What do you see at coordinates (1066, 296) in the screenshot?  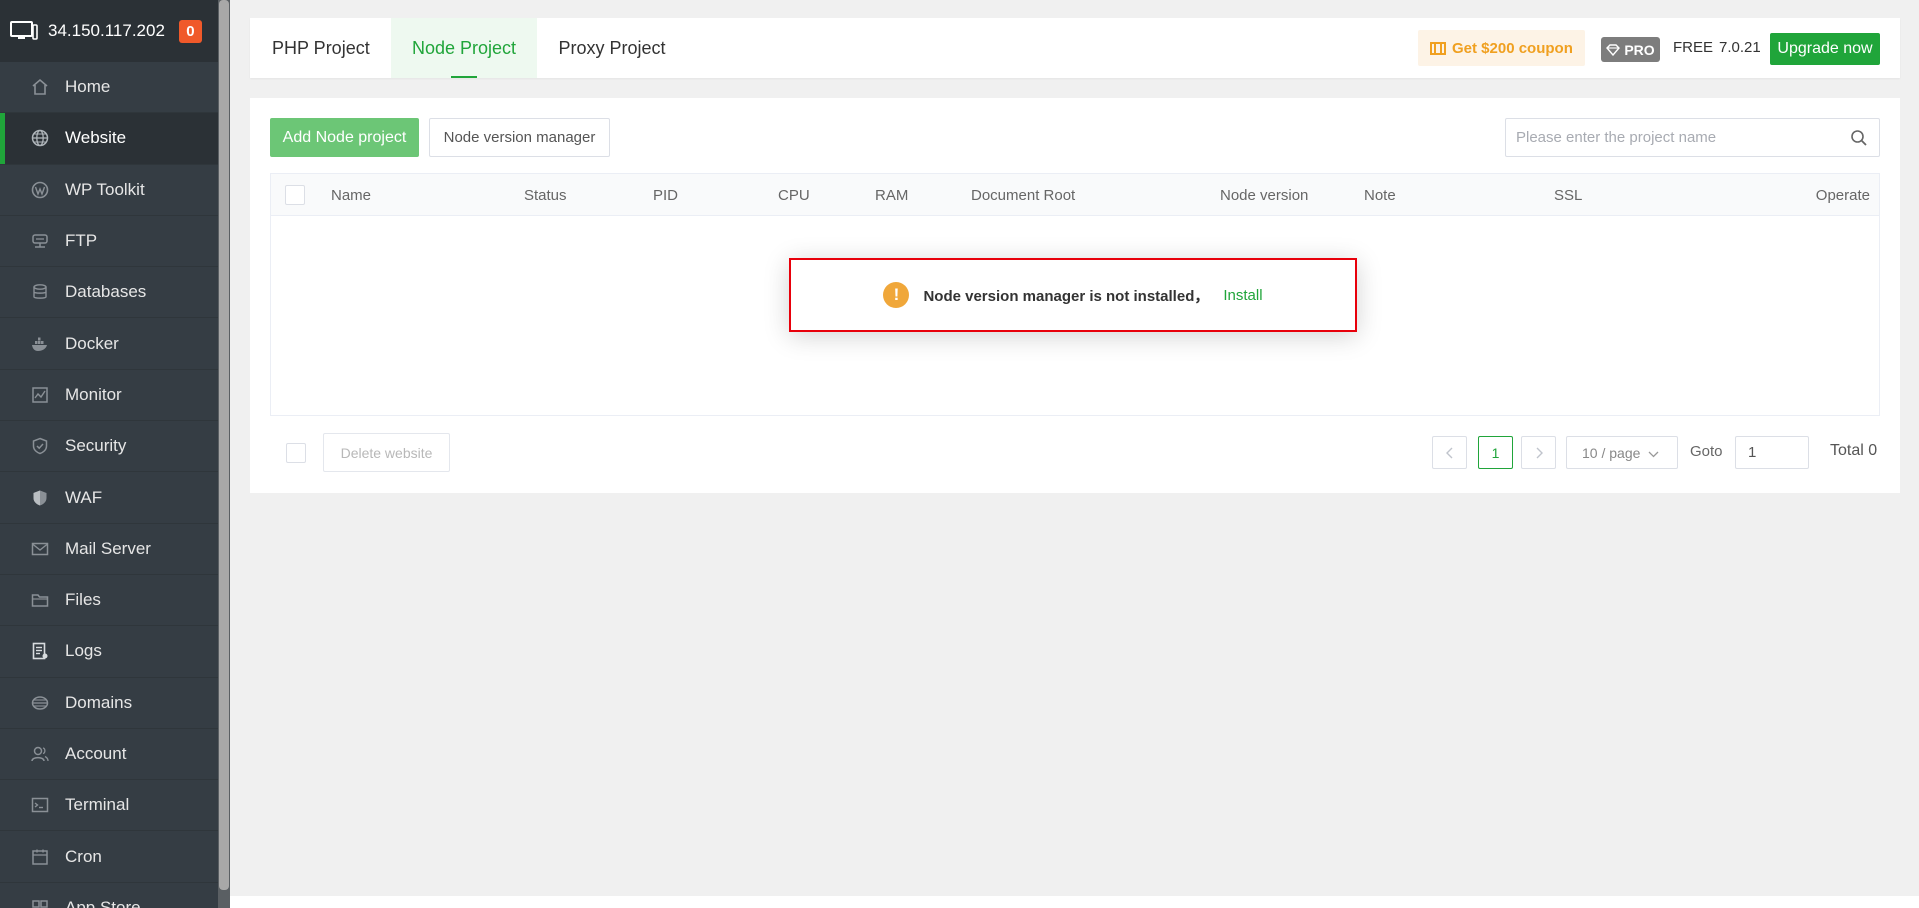 I see `toast-message: Node version manager is not installed，` at bounding box center [1066, 296].